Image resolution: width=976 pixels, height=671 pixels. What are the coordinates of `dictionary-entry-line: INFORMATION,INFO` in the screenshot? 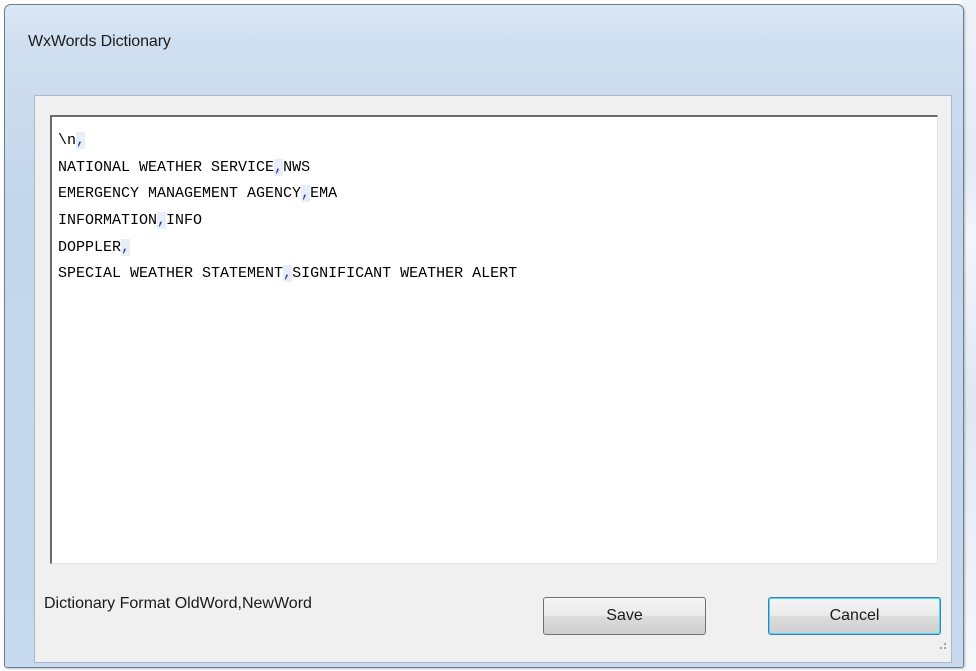 It's located at (287, 221).